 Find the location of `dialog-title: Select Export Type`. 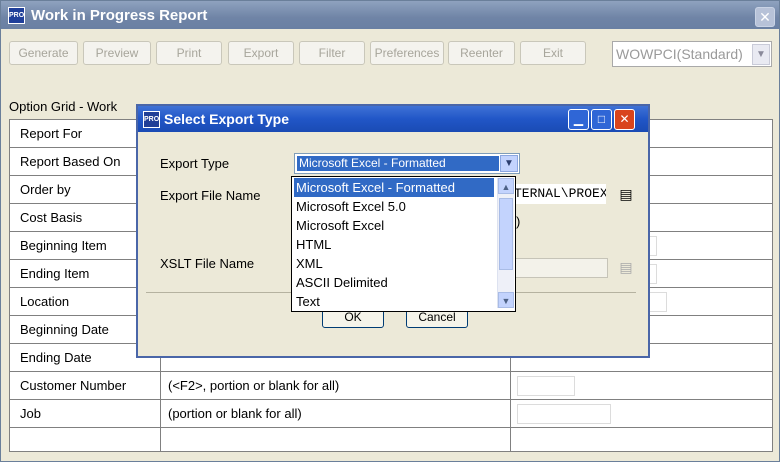

dialog-title: Select Export Type is located at coordinates (227, 119).